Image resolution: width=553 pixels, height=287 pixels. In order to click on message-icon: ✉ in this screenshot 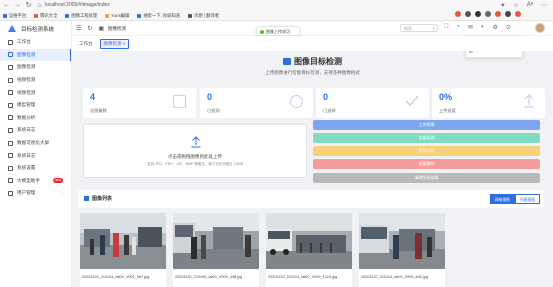, I will do `click(470, 27)`.